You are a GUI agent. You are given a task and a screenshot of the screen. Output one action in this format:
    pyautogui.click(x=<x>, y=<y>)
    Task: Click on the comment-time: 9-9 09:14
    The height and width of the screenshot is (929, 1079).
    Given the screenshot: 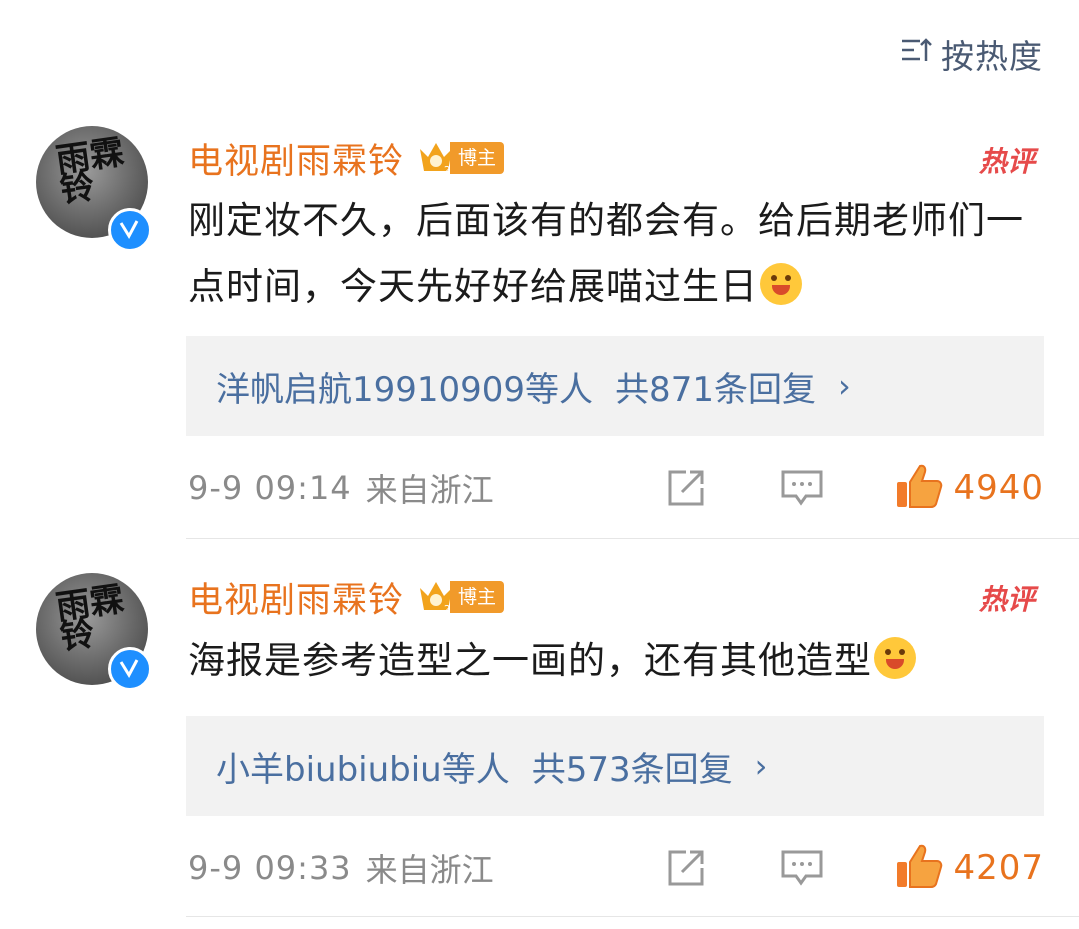 What is the action you would take?
    pyautogui.click(x=270, y=488)
    